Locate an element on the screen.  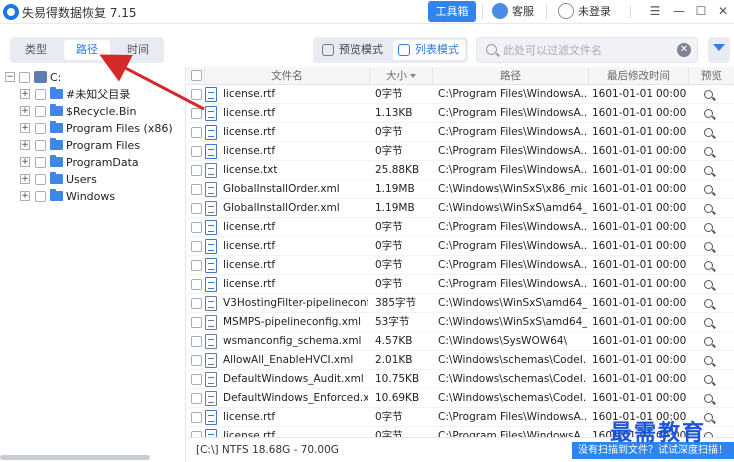
menu-icon: ☰ is located at coordinates (655, 11).